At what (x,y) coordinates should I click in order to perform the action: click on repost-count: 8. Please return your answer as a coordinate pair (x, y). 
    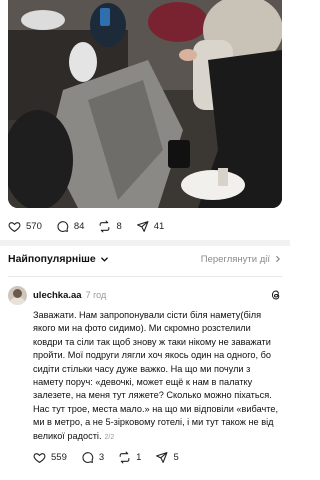
    Looking at the image, I should click on (119, 226).